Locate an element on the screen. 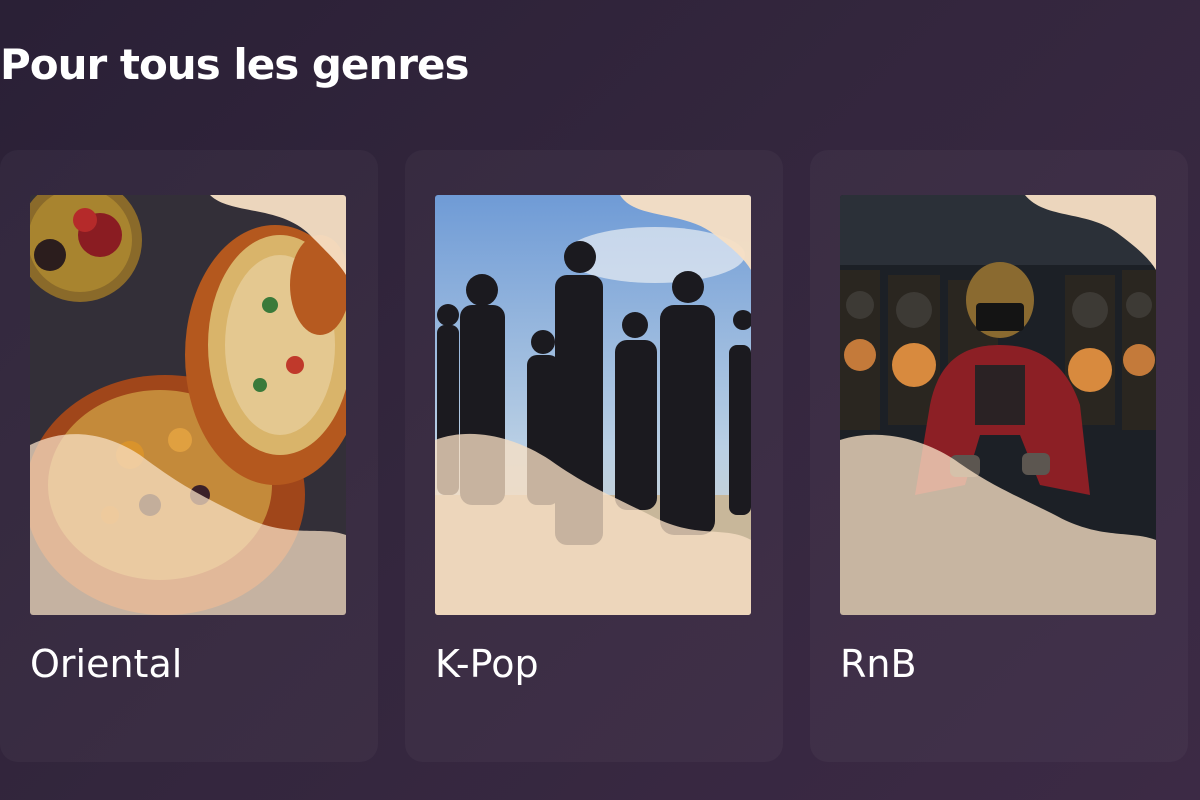 This screenshot has height=800, width=1200. genre-image-rnb is located at coordinates (998, 405).